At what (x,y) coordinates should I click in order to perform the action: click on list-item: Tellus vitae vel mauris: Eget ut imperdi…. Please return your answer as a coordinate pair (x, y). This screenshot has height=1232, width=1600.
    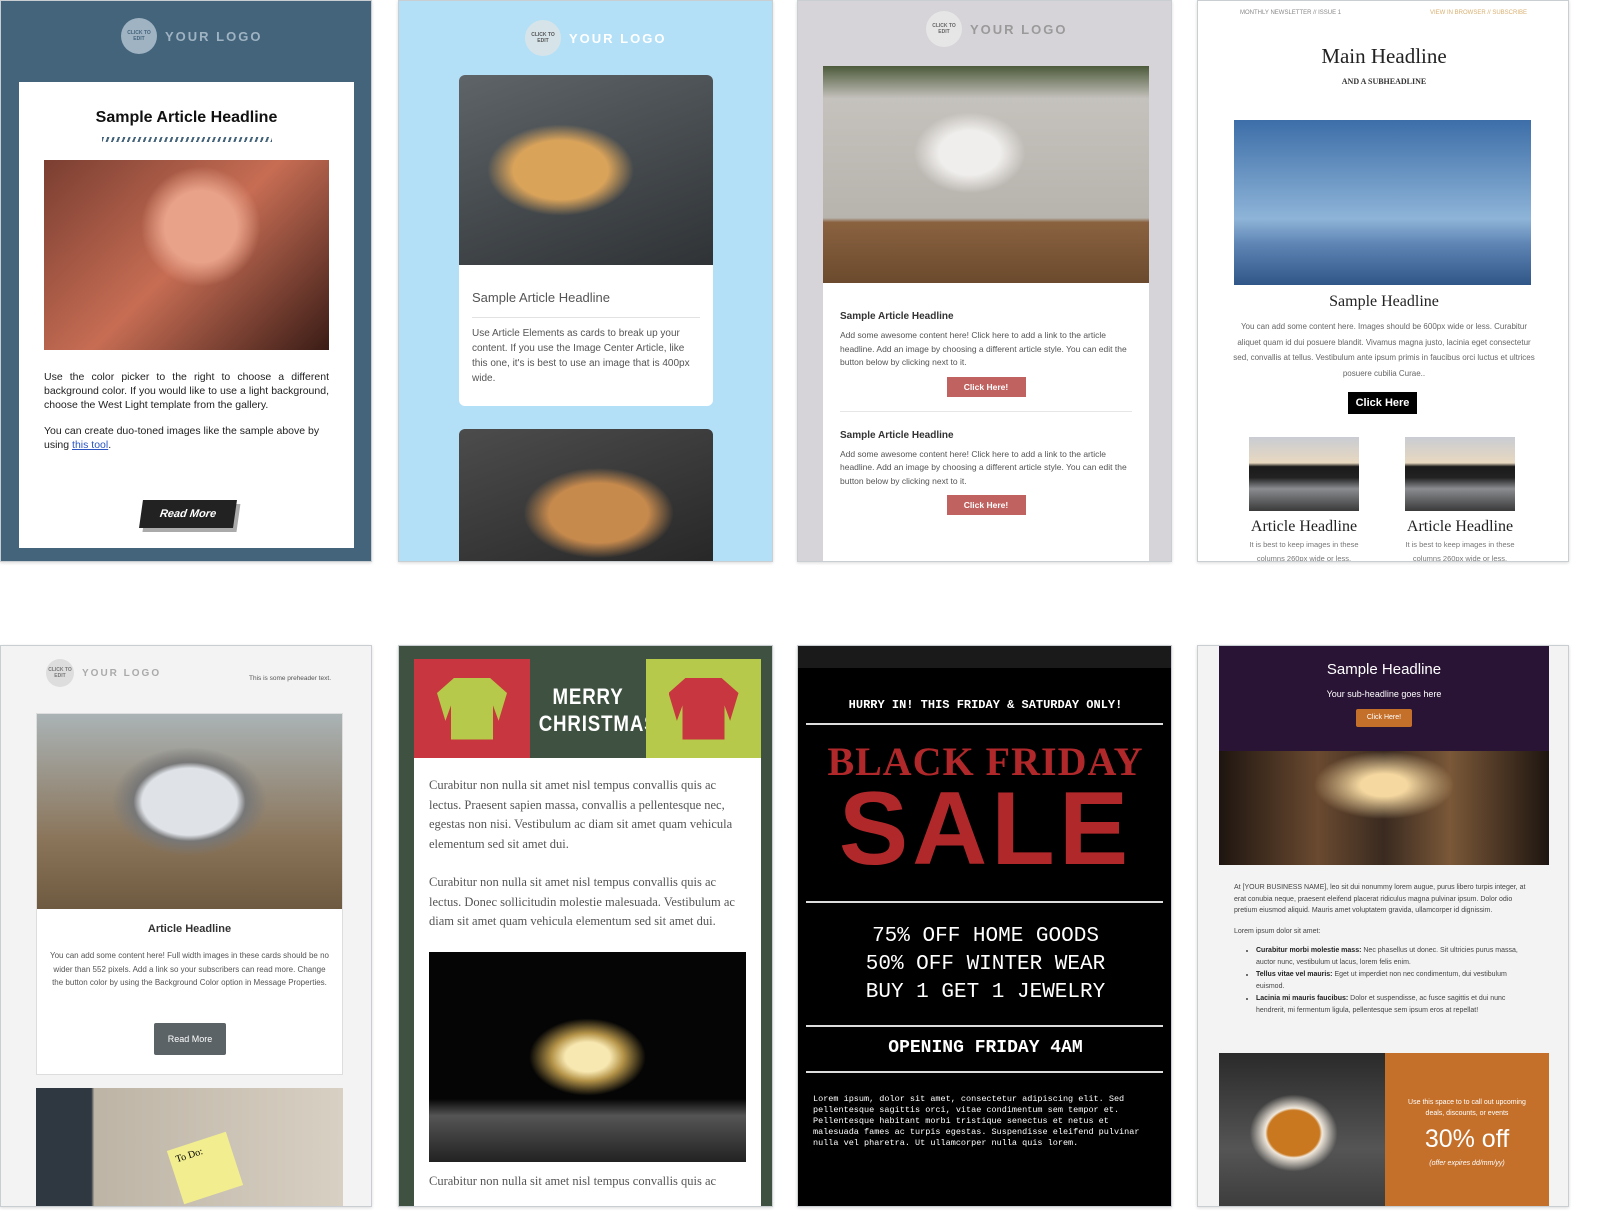
    Looking at the image, I should click on (1395, 980).